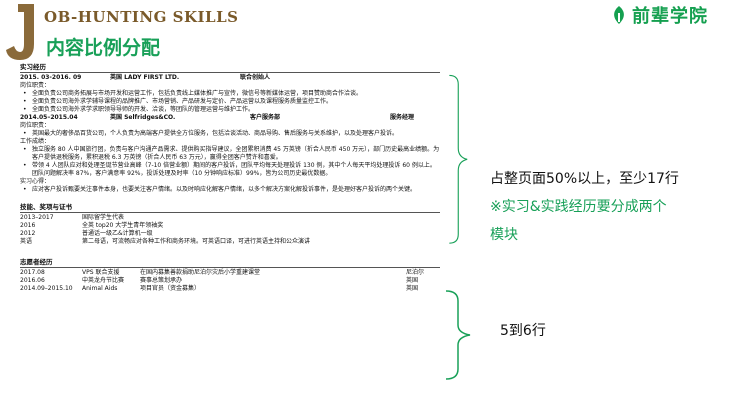 The image size is (748, 400). What do you see at coordinates (584, 179) in the screenshot?
I see `annotation-line: 占整页面50%以上，至少17行` at bounding box center [584, 179].